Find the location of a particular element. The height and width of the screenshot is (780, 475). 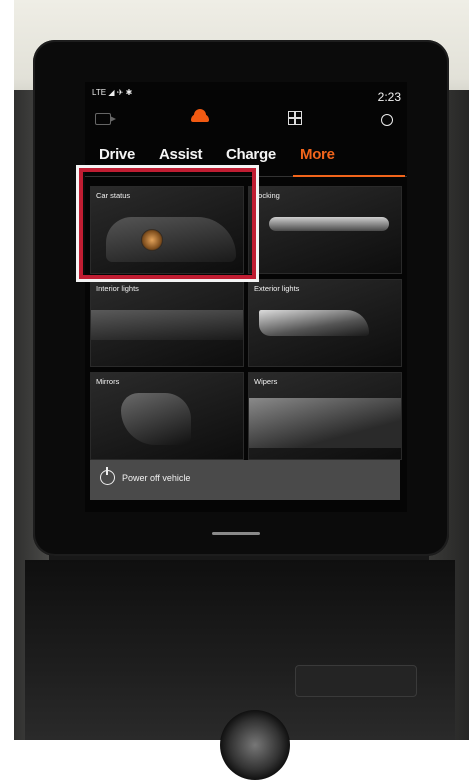

signal-icon: ◢ ✈ ✱ is located at coordinates (120, 92).